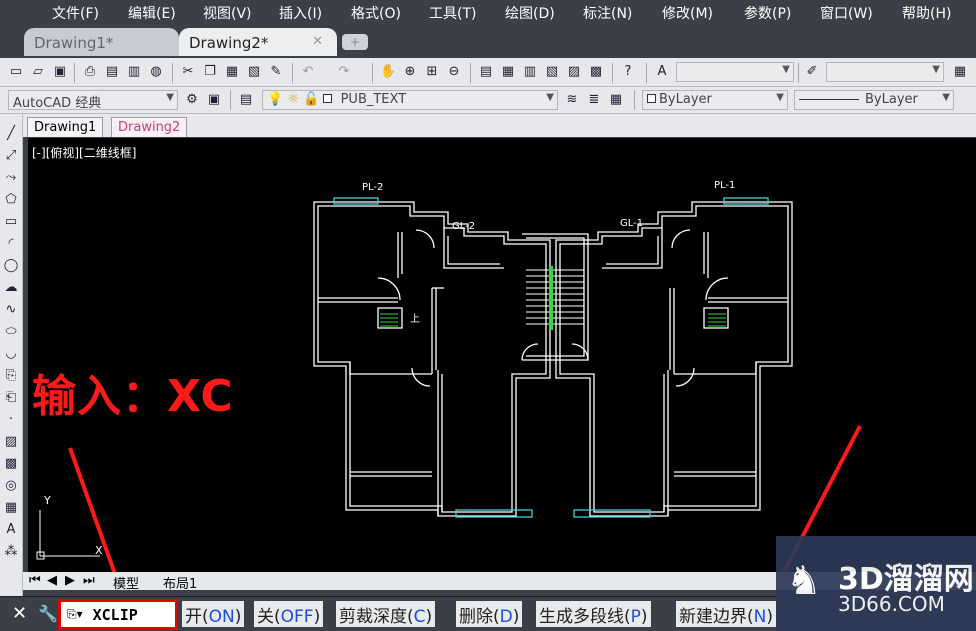 This screenshot has height=631, width=976. Describe the element at coordinates (574, 72) in the screenshot. I see `markup-icon: ▨` at that location.